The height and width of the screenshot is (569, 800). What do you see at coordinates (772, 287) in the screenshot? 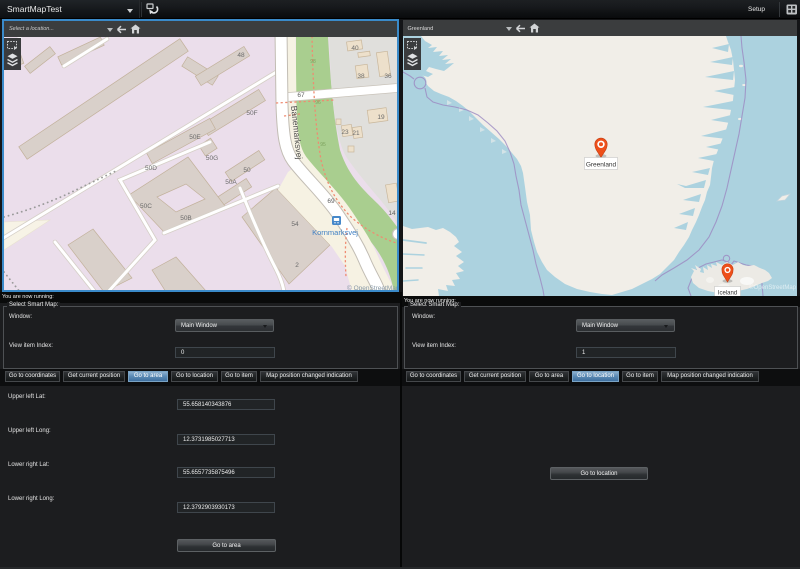
I see `svg-text: ©OpenStreetMap` at bounding box center [772, 287].